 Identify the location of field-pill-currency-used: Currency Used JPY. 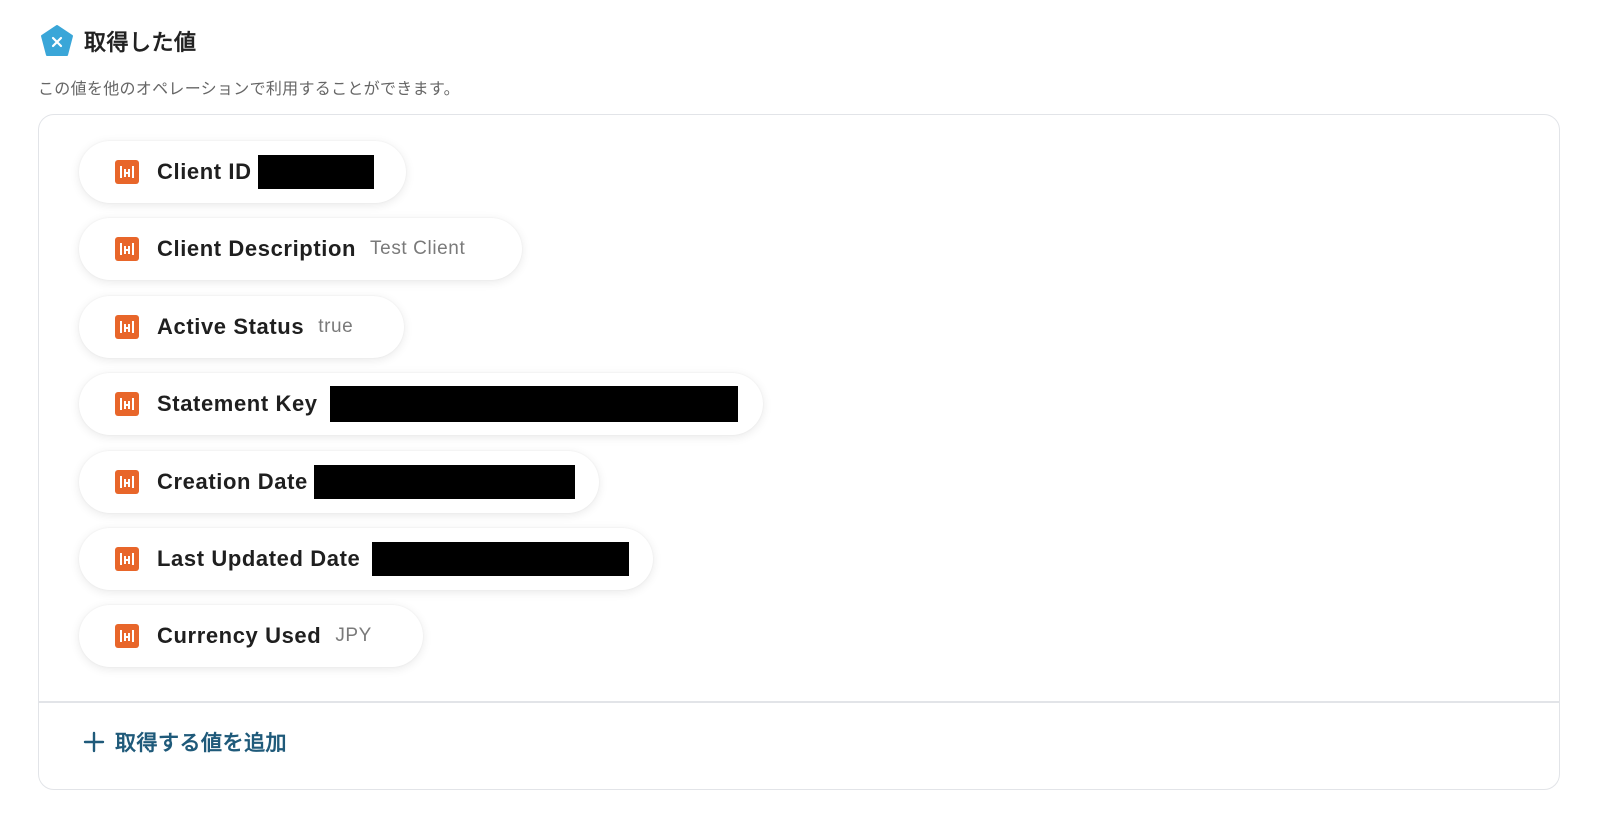
(251, 636).